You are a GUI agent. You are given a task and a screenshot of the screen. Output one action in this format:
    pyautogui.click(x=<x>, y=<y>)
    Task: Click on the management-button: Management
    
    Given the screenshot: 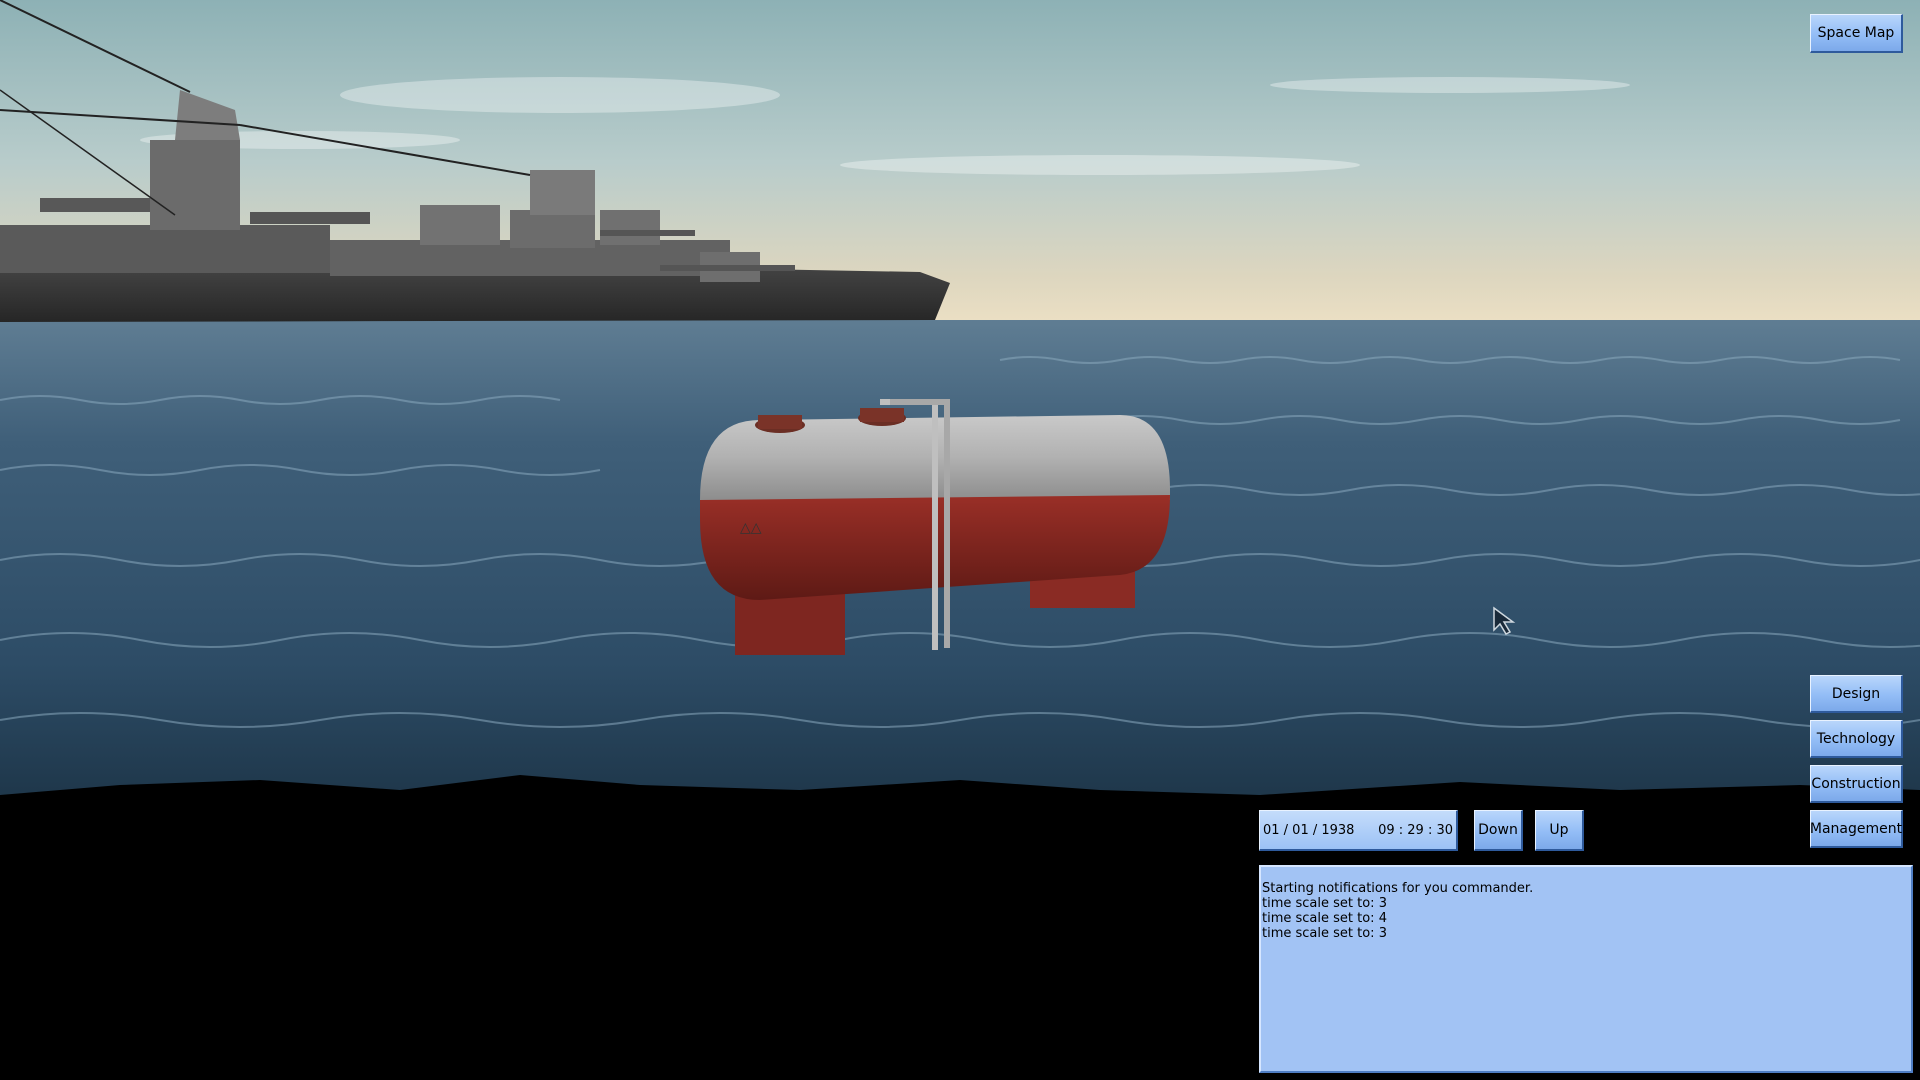 What is the action you would take?
    pyautogui.click(x=1856, y=829)
    